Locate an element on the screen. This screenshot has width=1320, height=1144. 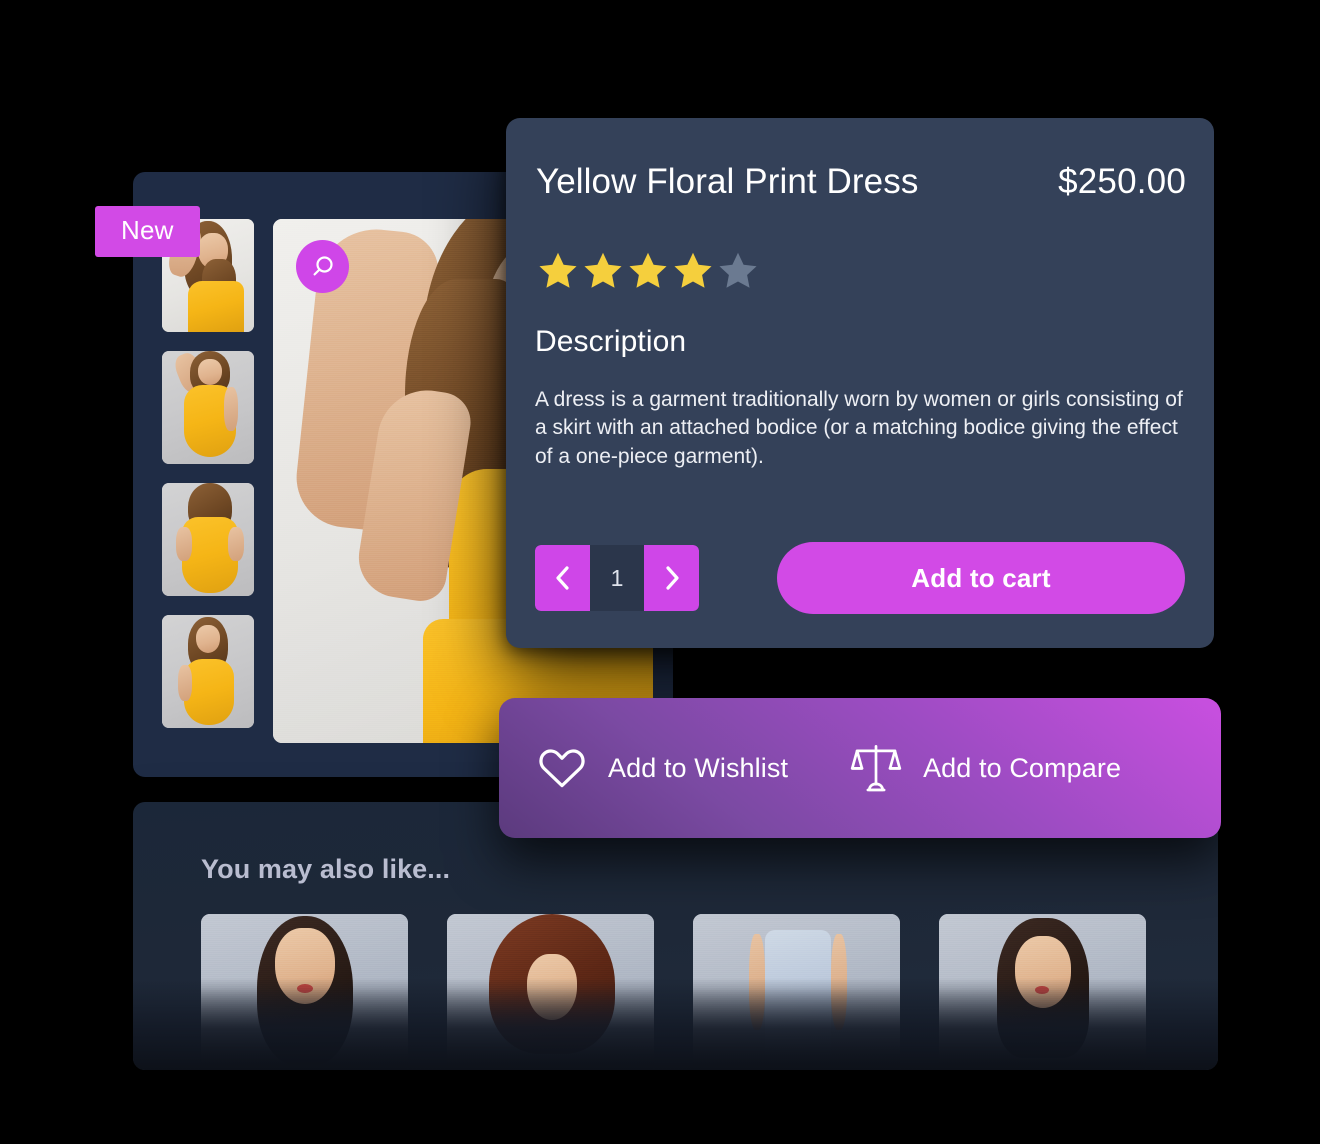
star-icon-empty is located at coordinates (738, 271).